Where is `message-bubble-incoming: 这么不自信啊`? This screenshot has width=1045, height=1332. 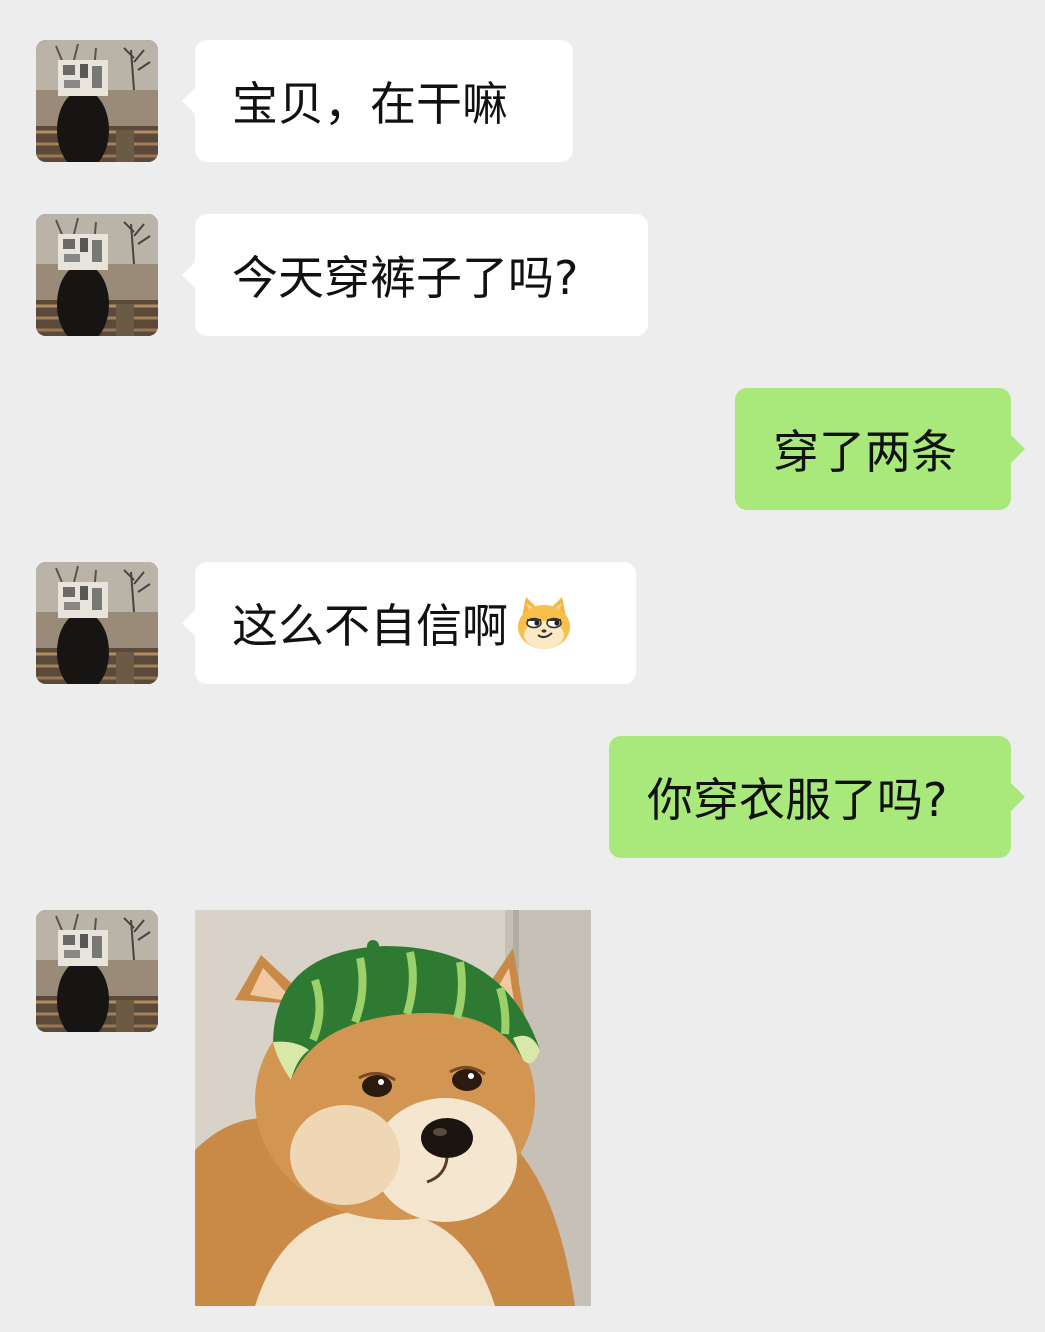 message-bubble-incoming: 这么不自信啊 is located at coordinates (409, 623).